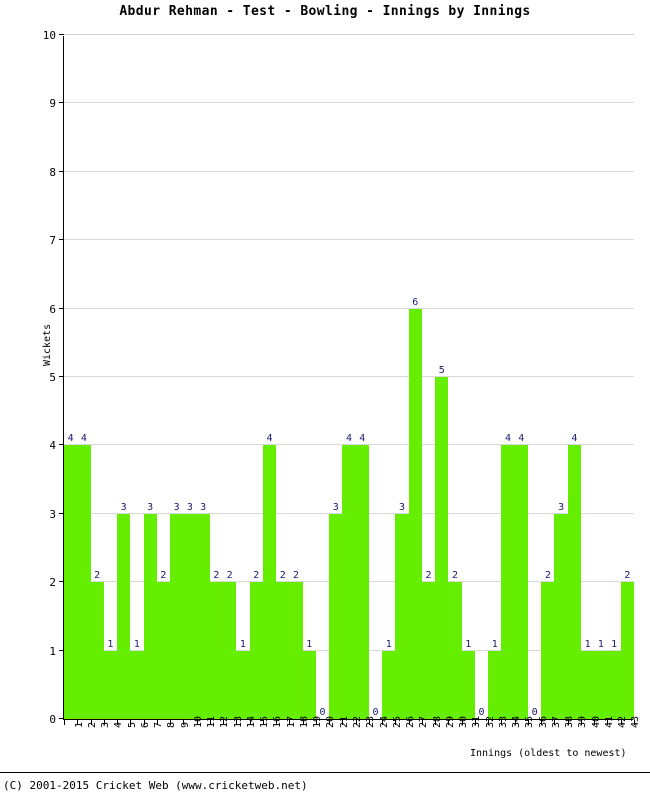 This screenshot has height=800, width=650. Describe the element at coordinates (49, 35) in the screenshot. I see `y-tick-label: 10` at that location.